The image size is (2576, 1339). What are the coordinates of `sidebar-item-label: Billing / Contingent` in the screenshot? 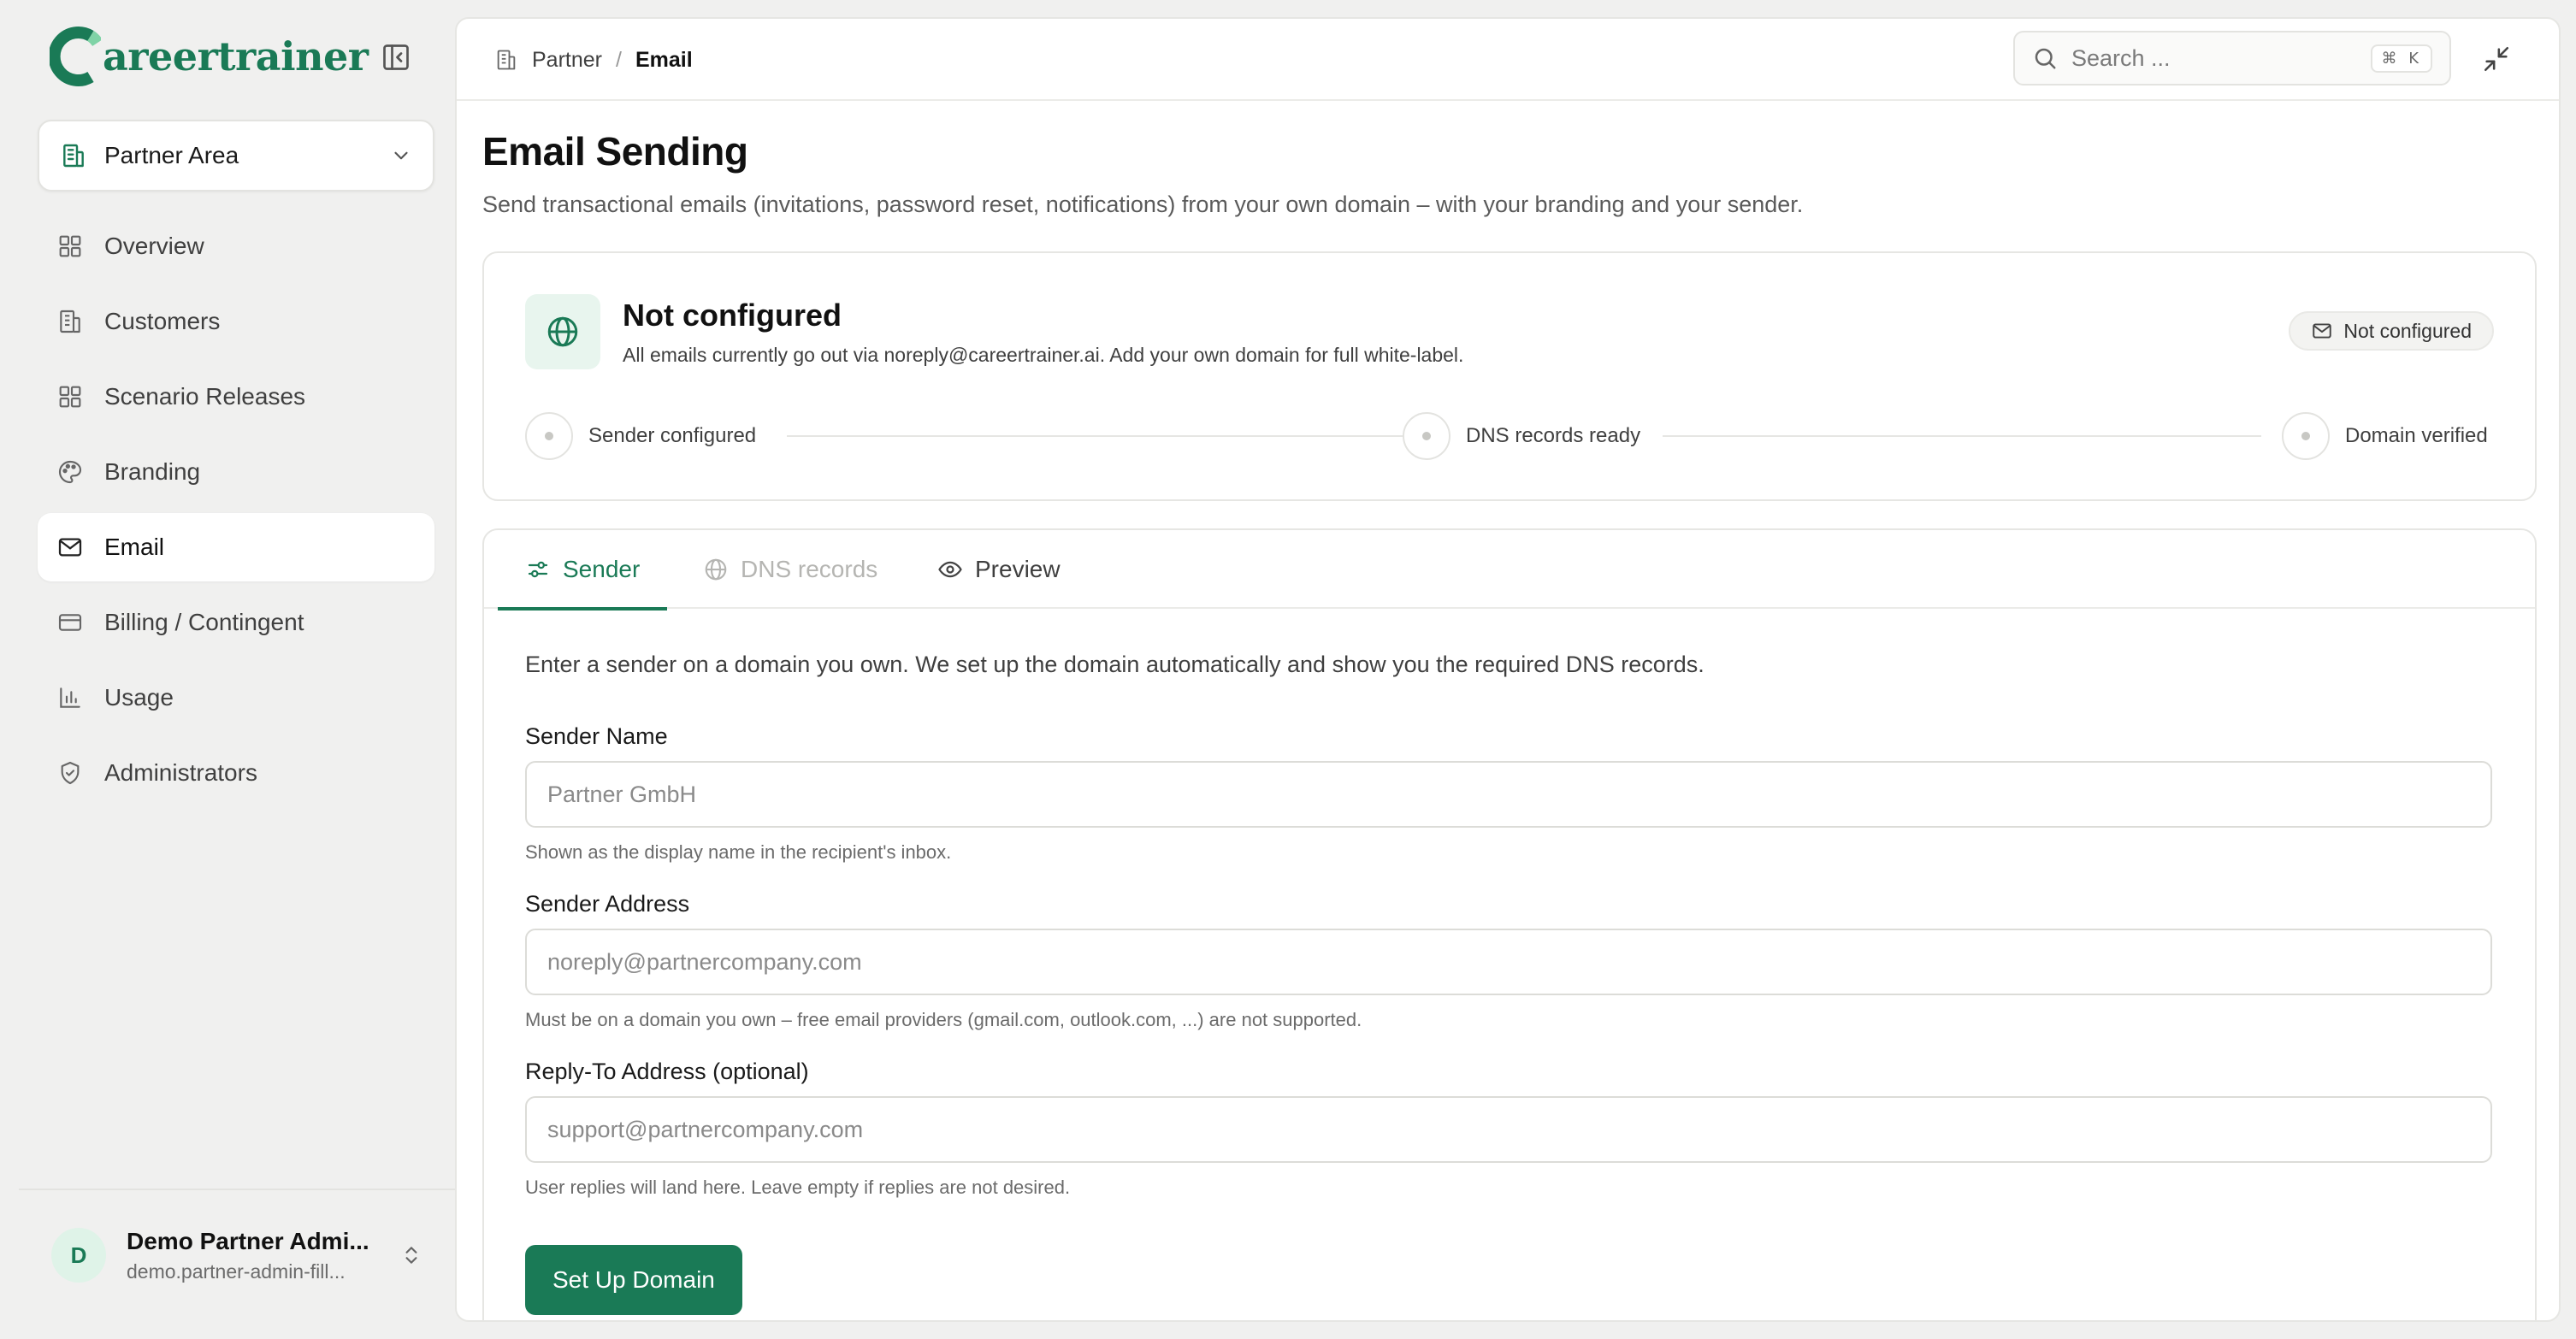 It's located at (204, 622).